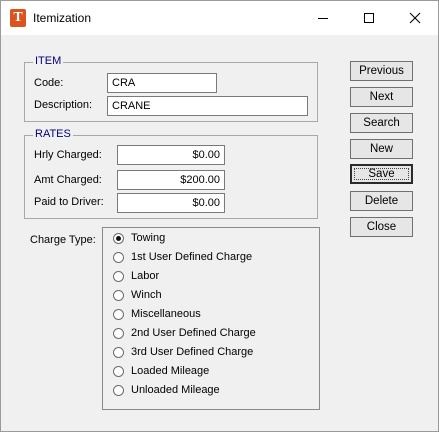  Describe the element at coordinates (62, 18) in the screenshot. I see `window-title: Itemization` at that location.